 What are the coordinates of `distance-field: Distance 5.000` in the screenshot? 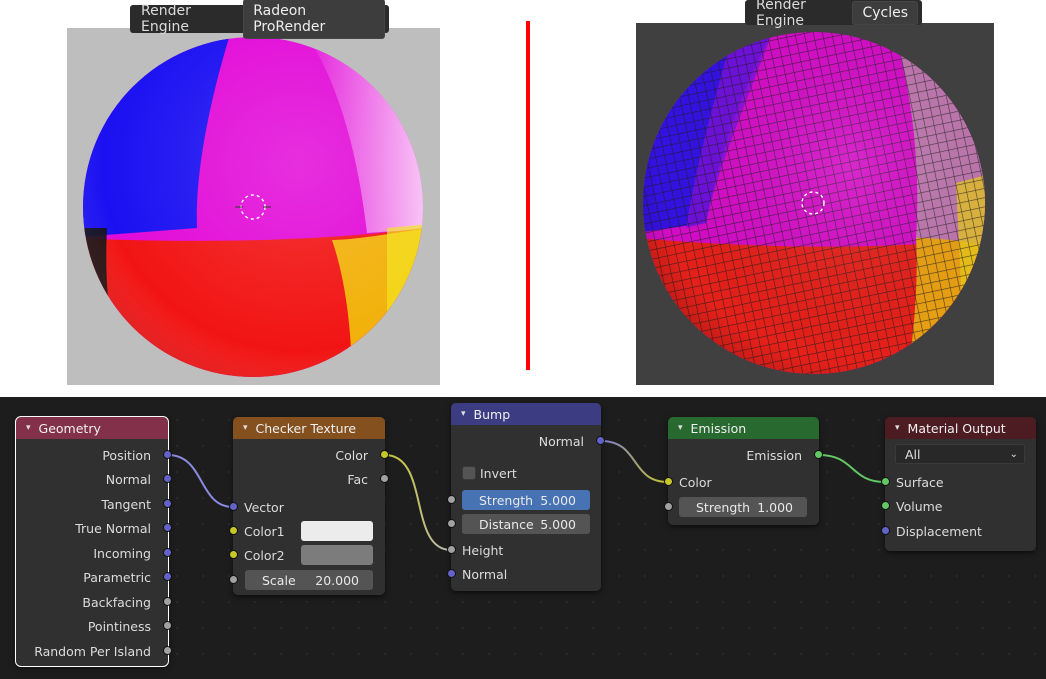 It's located at (526, 524).